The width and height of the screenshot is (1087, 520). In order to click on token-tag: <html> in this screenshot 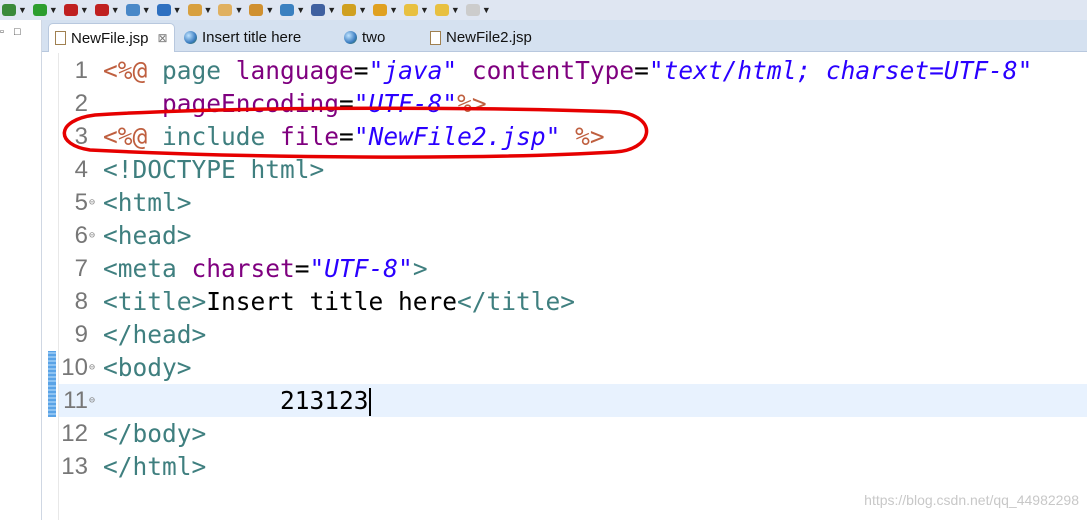, I will do `click(147, 202)`.